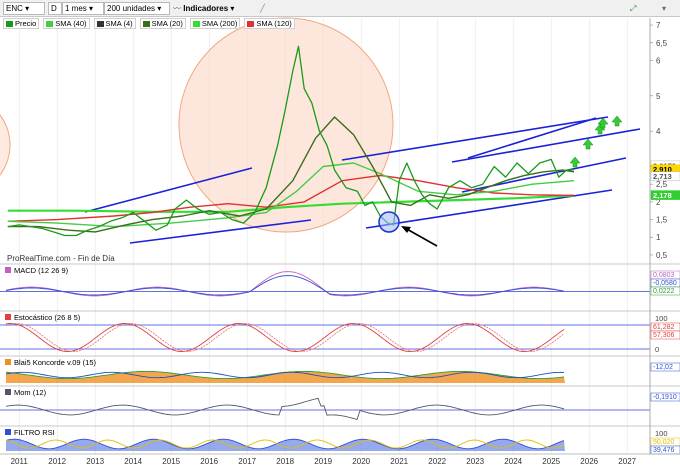 The width and height of the screenshot is (680, 467). I want to click on interval-value: 1 mes, so click(76, 8).